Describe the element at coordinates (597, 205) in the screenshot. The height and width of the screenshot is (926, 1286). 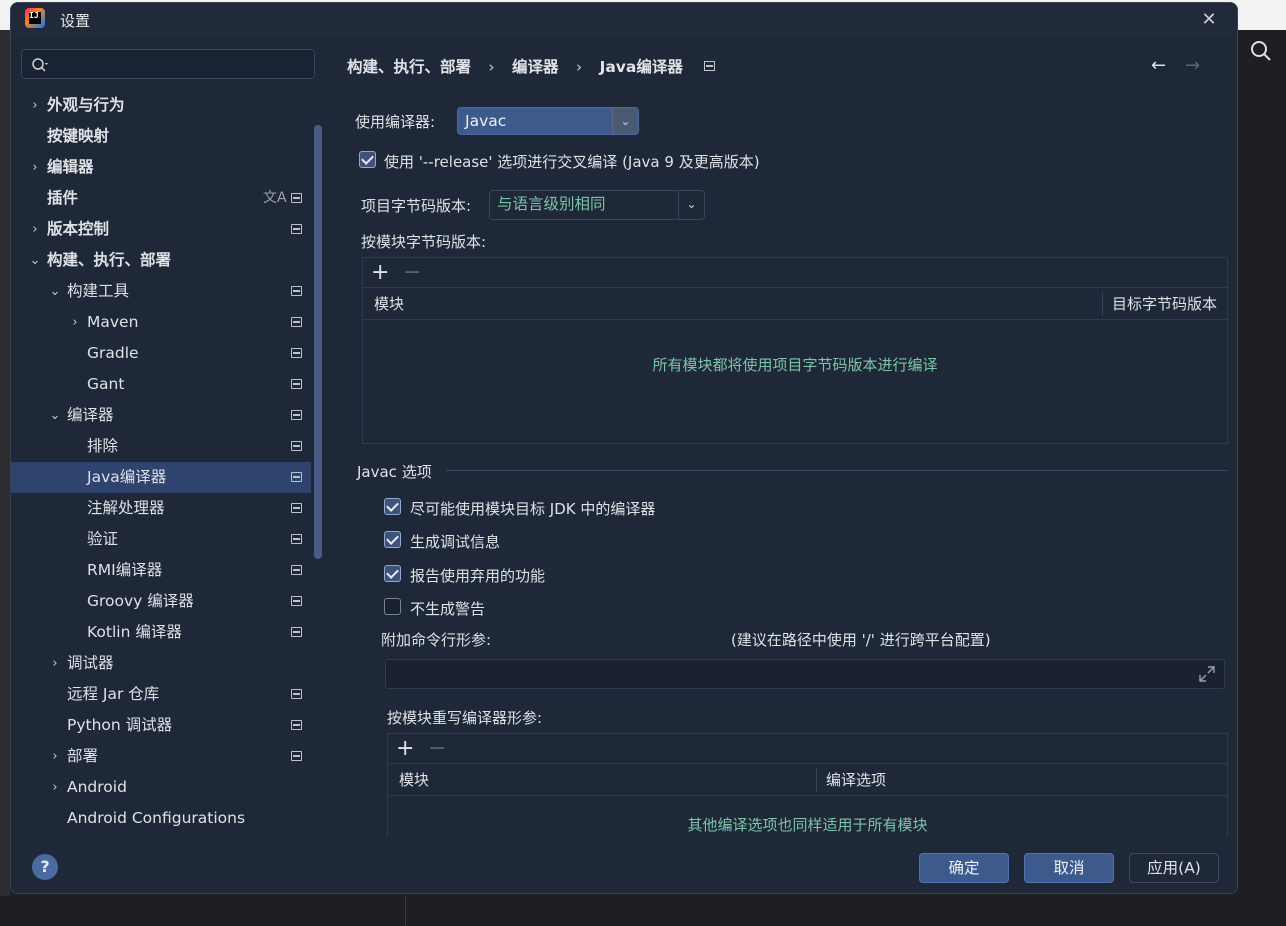
I see `bytecode-select: 与语言级别相同 ⌄` at that location.